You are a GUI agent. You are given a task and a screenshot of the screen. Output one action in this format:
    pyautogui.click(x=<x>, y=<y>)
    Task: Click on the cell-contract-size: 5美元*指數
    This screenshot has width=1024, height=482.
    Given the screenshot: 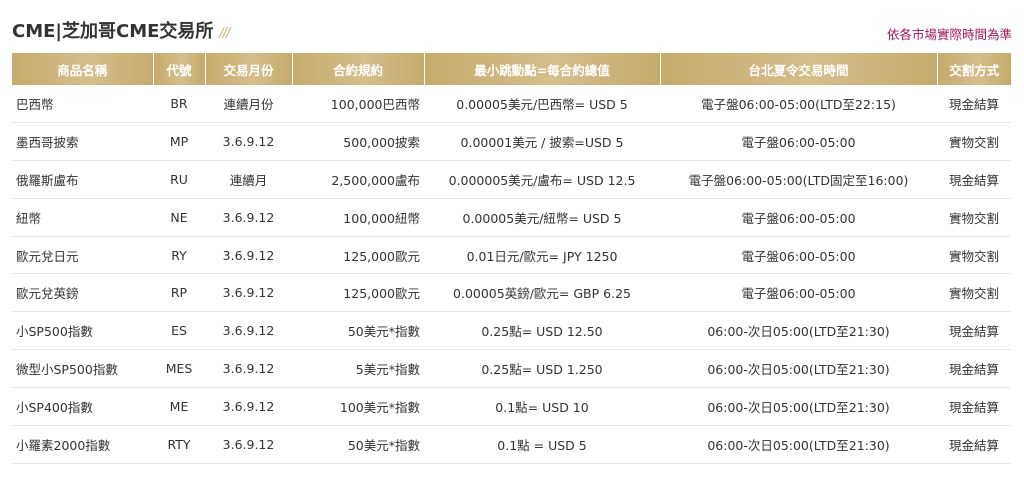 What is the action you would take?
    pyautogui.click(x=358, y=369)
    